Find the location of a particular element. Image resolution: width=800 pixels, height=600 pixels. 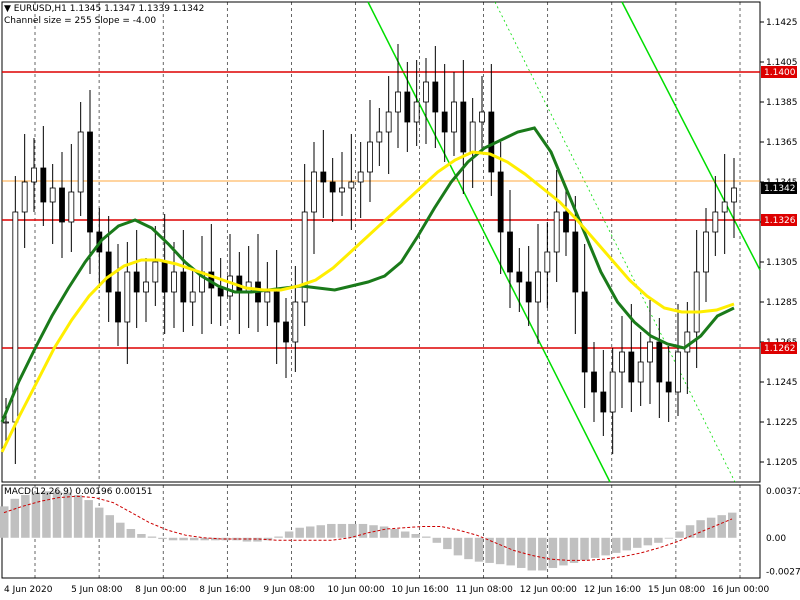

channel-info-label: Channel size = 255 Slope = -4.00 is located at coordinates (80, 21).